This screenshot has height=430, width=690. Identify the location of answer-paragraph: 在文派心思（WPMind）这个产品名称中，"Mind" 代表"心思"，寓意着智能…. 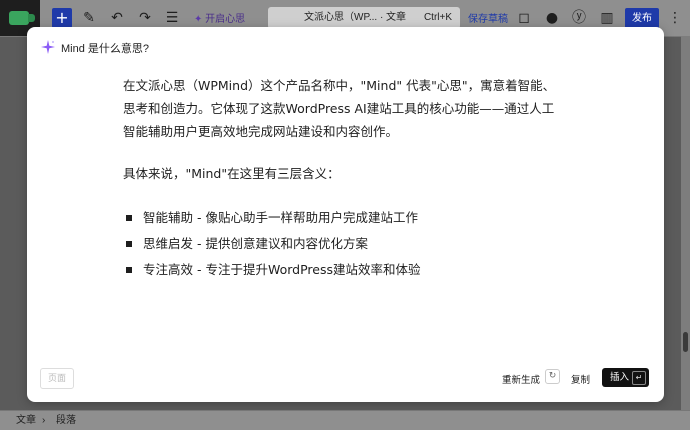
(339, 108).